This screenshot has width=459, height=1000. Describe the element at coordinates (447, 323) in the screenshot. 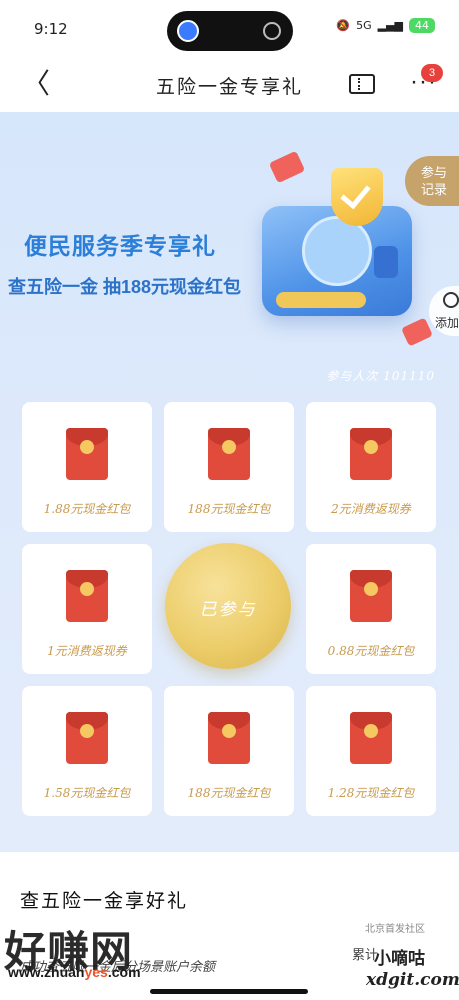

I see `add-label: 添加` at that location.